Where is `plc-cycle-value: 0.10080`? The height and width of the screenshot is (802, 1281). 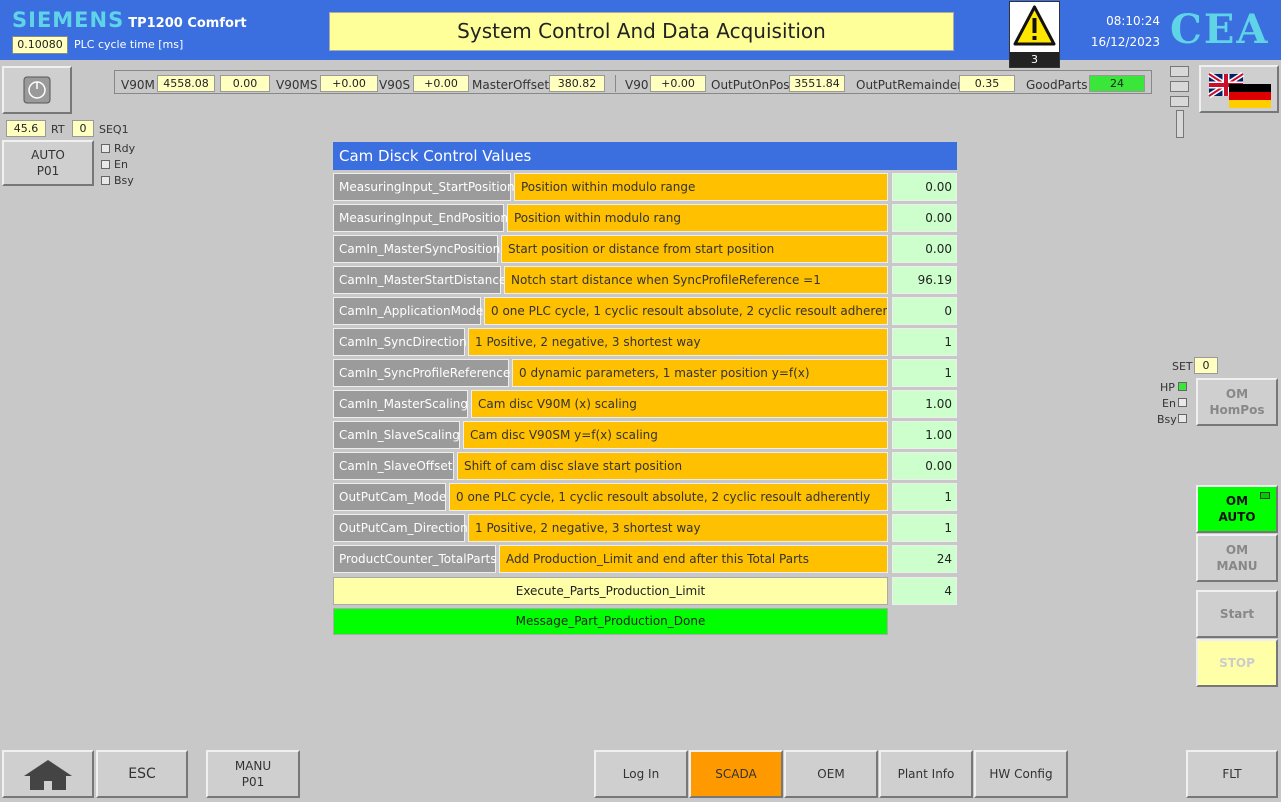 plc-cycle-value: 0.10080 is located at coordinates (40, 45).